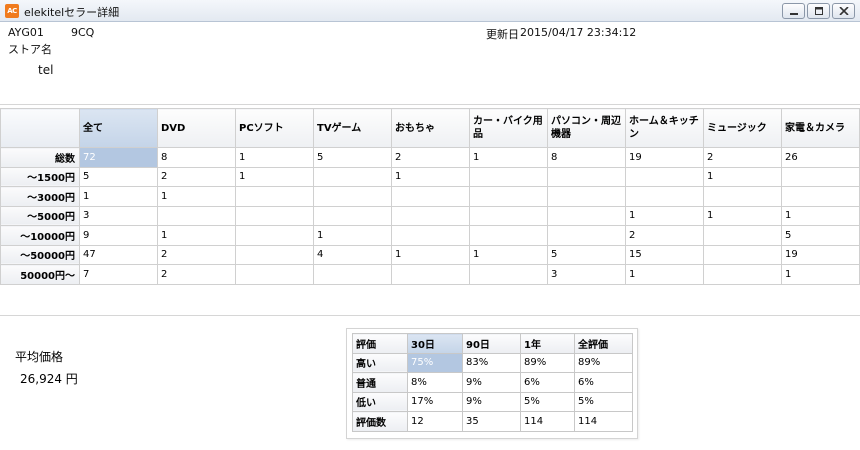 Image resolution: width=860 pixels, height=450 pixels. What do you see at coordinates (818, 11) in the screenshot?
I see `maximize-button` at bounding box center [818, 11].